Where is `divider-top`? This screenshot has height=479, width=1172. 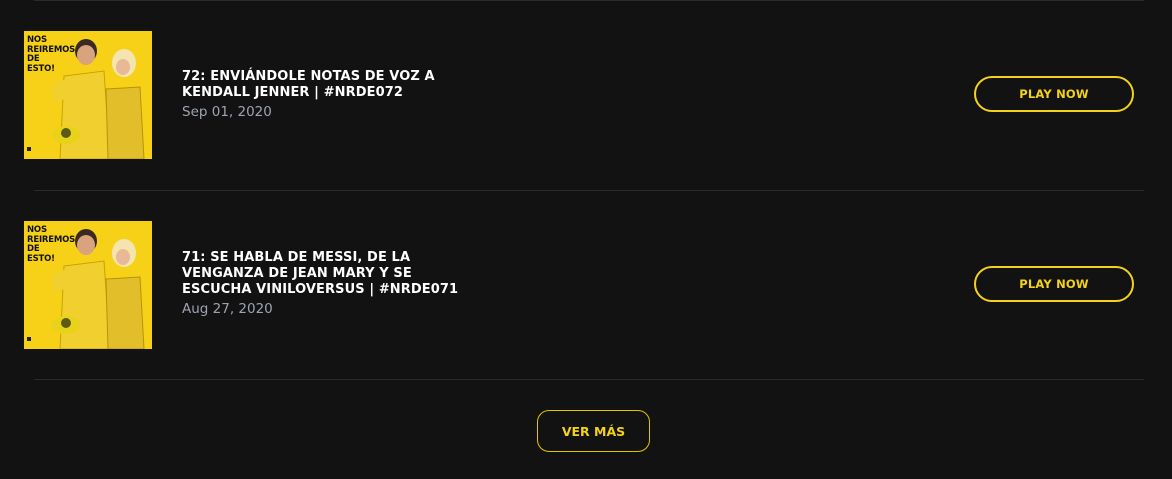 divider-top is located at coordinates (589, 0).